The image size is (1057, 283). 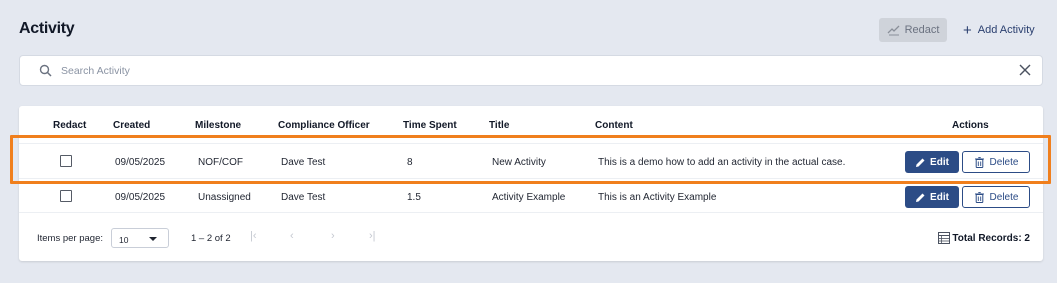 I want to click on page-range-label: 1 – 2 of 2, so click(x=211, y=238).